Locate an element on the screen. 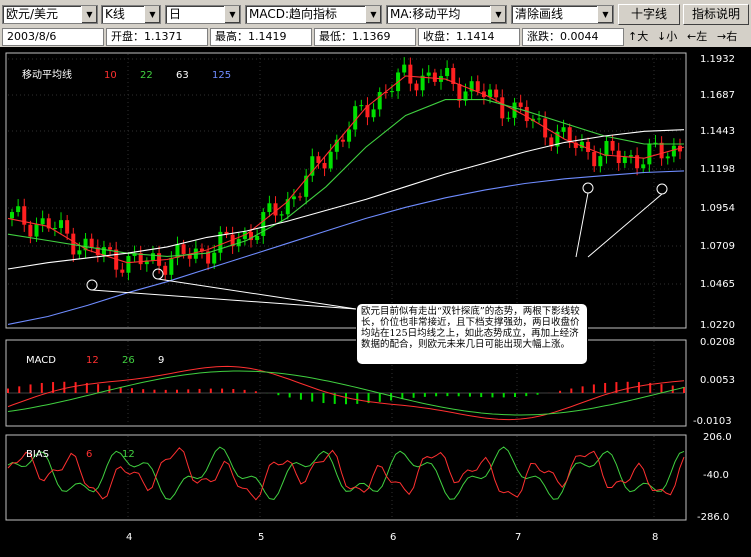 The width and height of the screenshot is (751, 557). crosshair-button: 十字线 is located at coordinates (649, 14).